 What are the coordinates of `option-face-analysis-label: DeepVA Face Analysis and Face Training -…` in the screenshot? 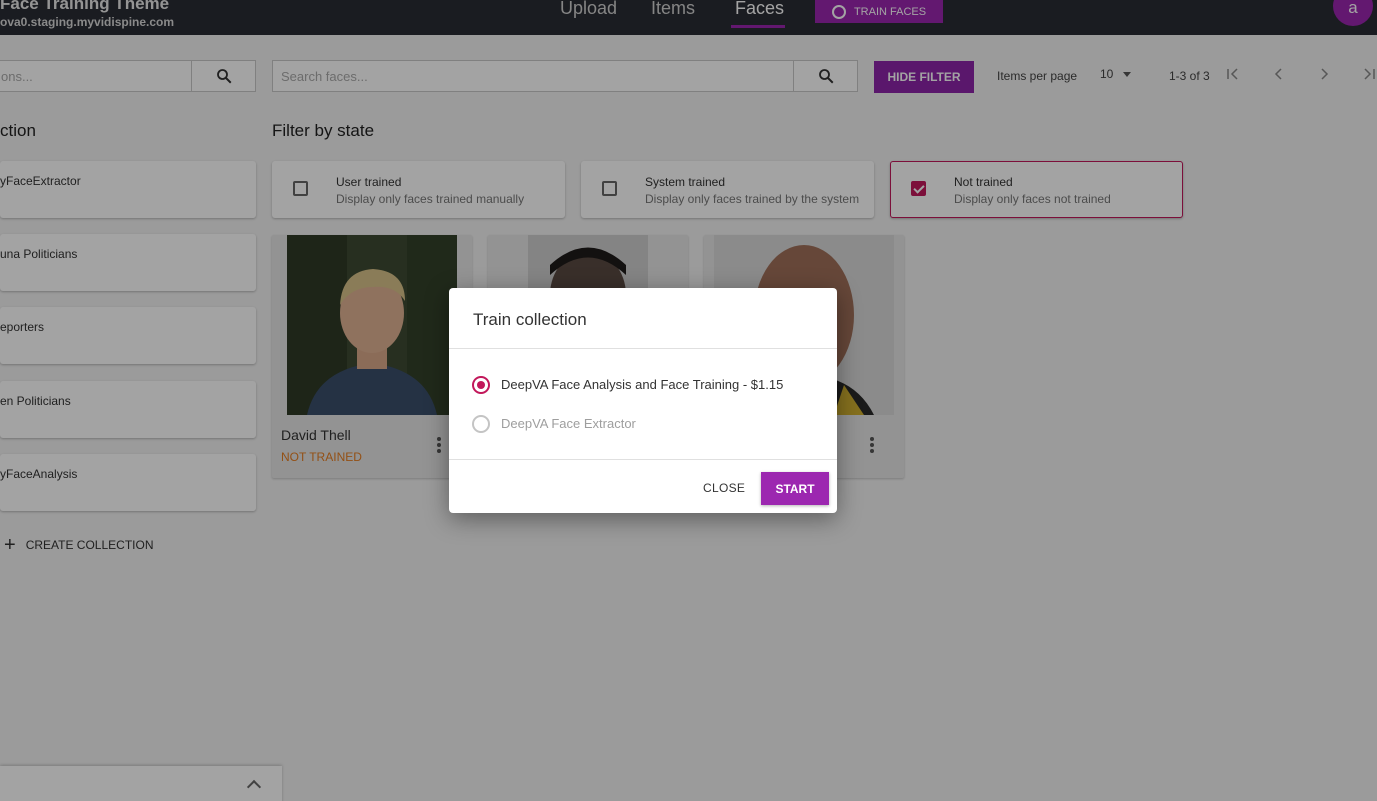 It's located at (642, 384).